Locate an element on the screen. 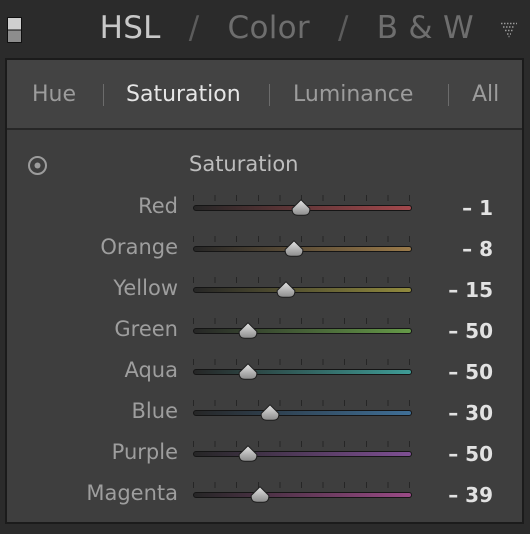  slider-label: Purple is located at coordinates (144, 452).